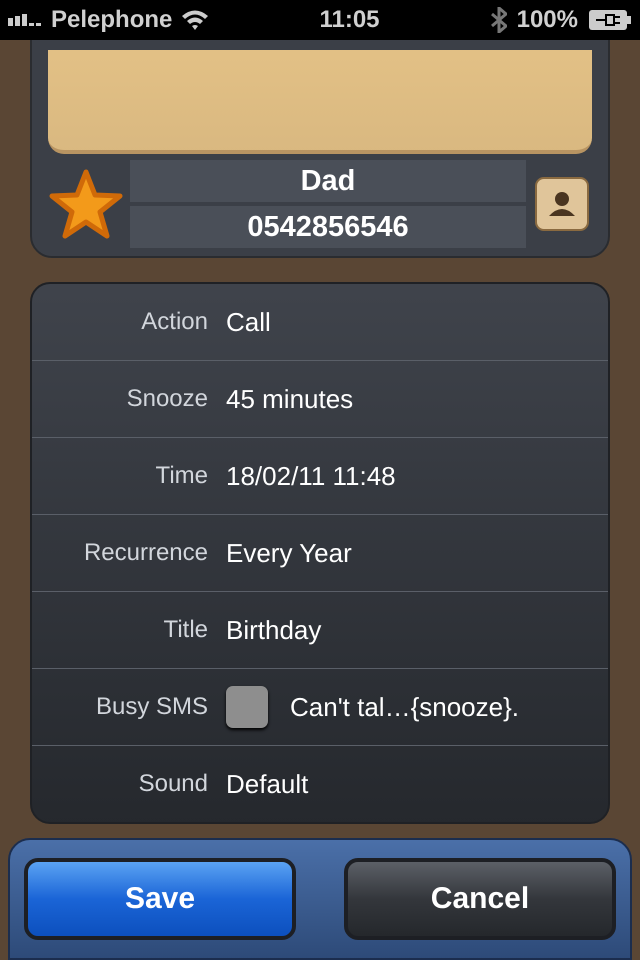 This screenshot has width=640, height=960. Describe the element at coordinates (151, 707) in the screenshot. I see `setting-label: Busy SMS` at that location.